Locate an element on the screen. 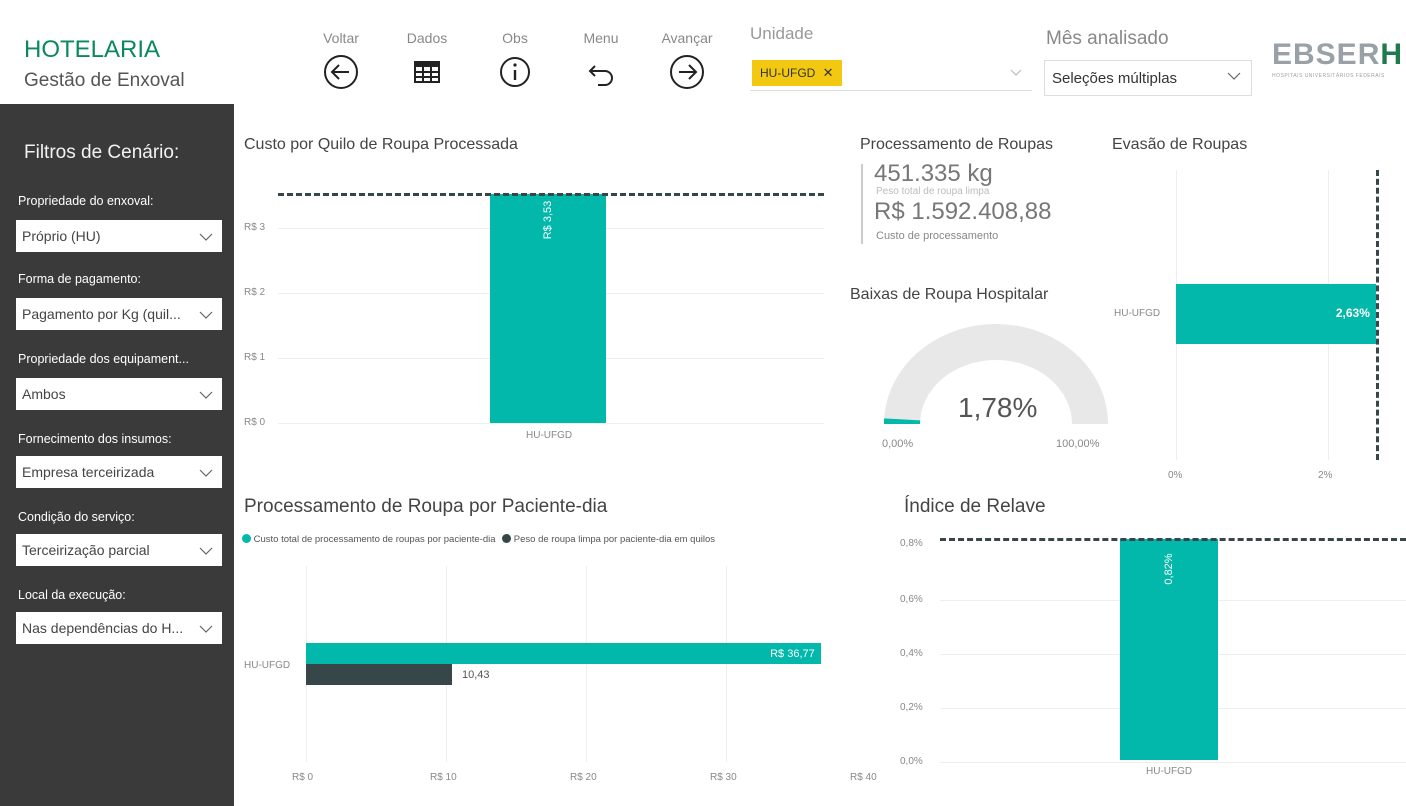  chart-relave-title: Índice de Relave is located at coordinates (975, 506).